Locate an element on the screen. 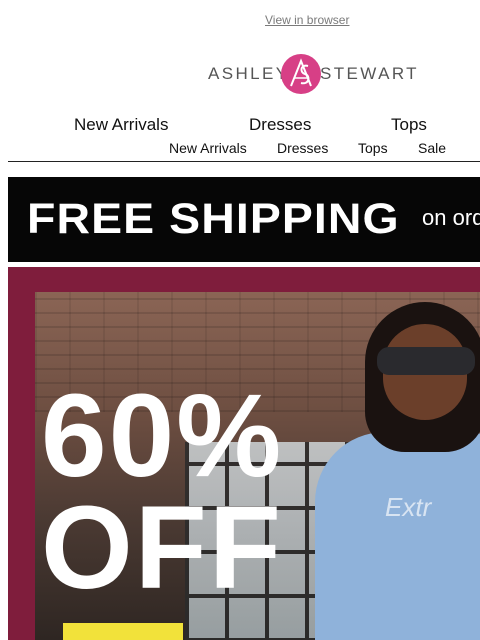 This screenshot has width=480, height=640. fall-text-partial is located at coordinates (123, 631).